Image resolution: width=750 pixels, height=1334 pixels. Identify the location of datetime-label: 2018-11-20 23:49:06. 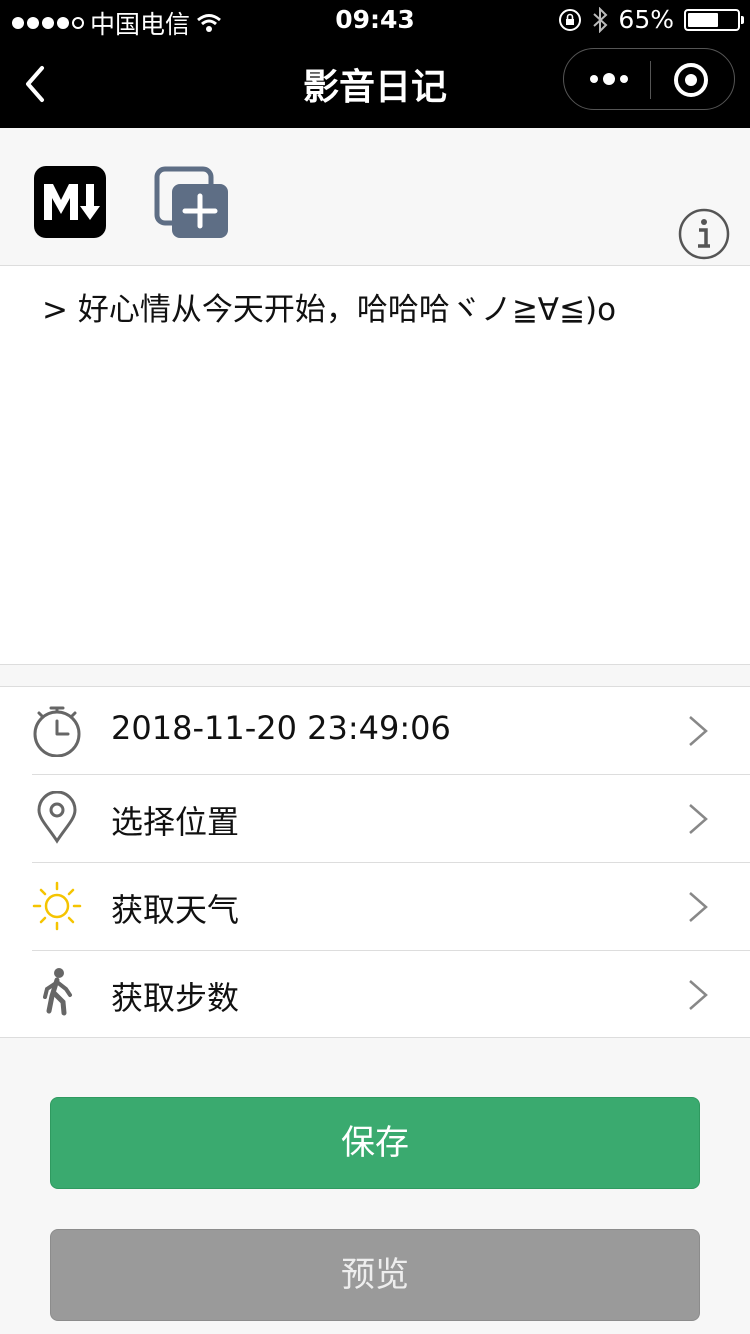
(281, 728).